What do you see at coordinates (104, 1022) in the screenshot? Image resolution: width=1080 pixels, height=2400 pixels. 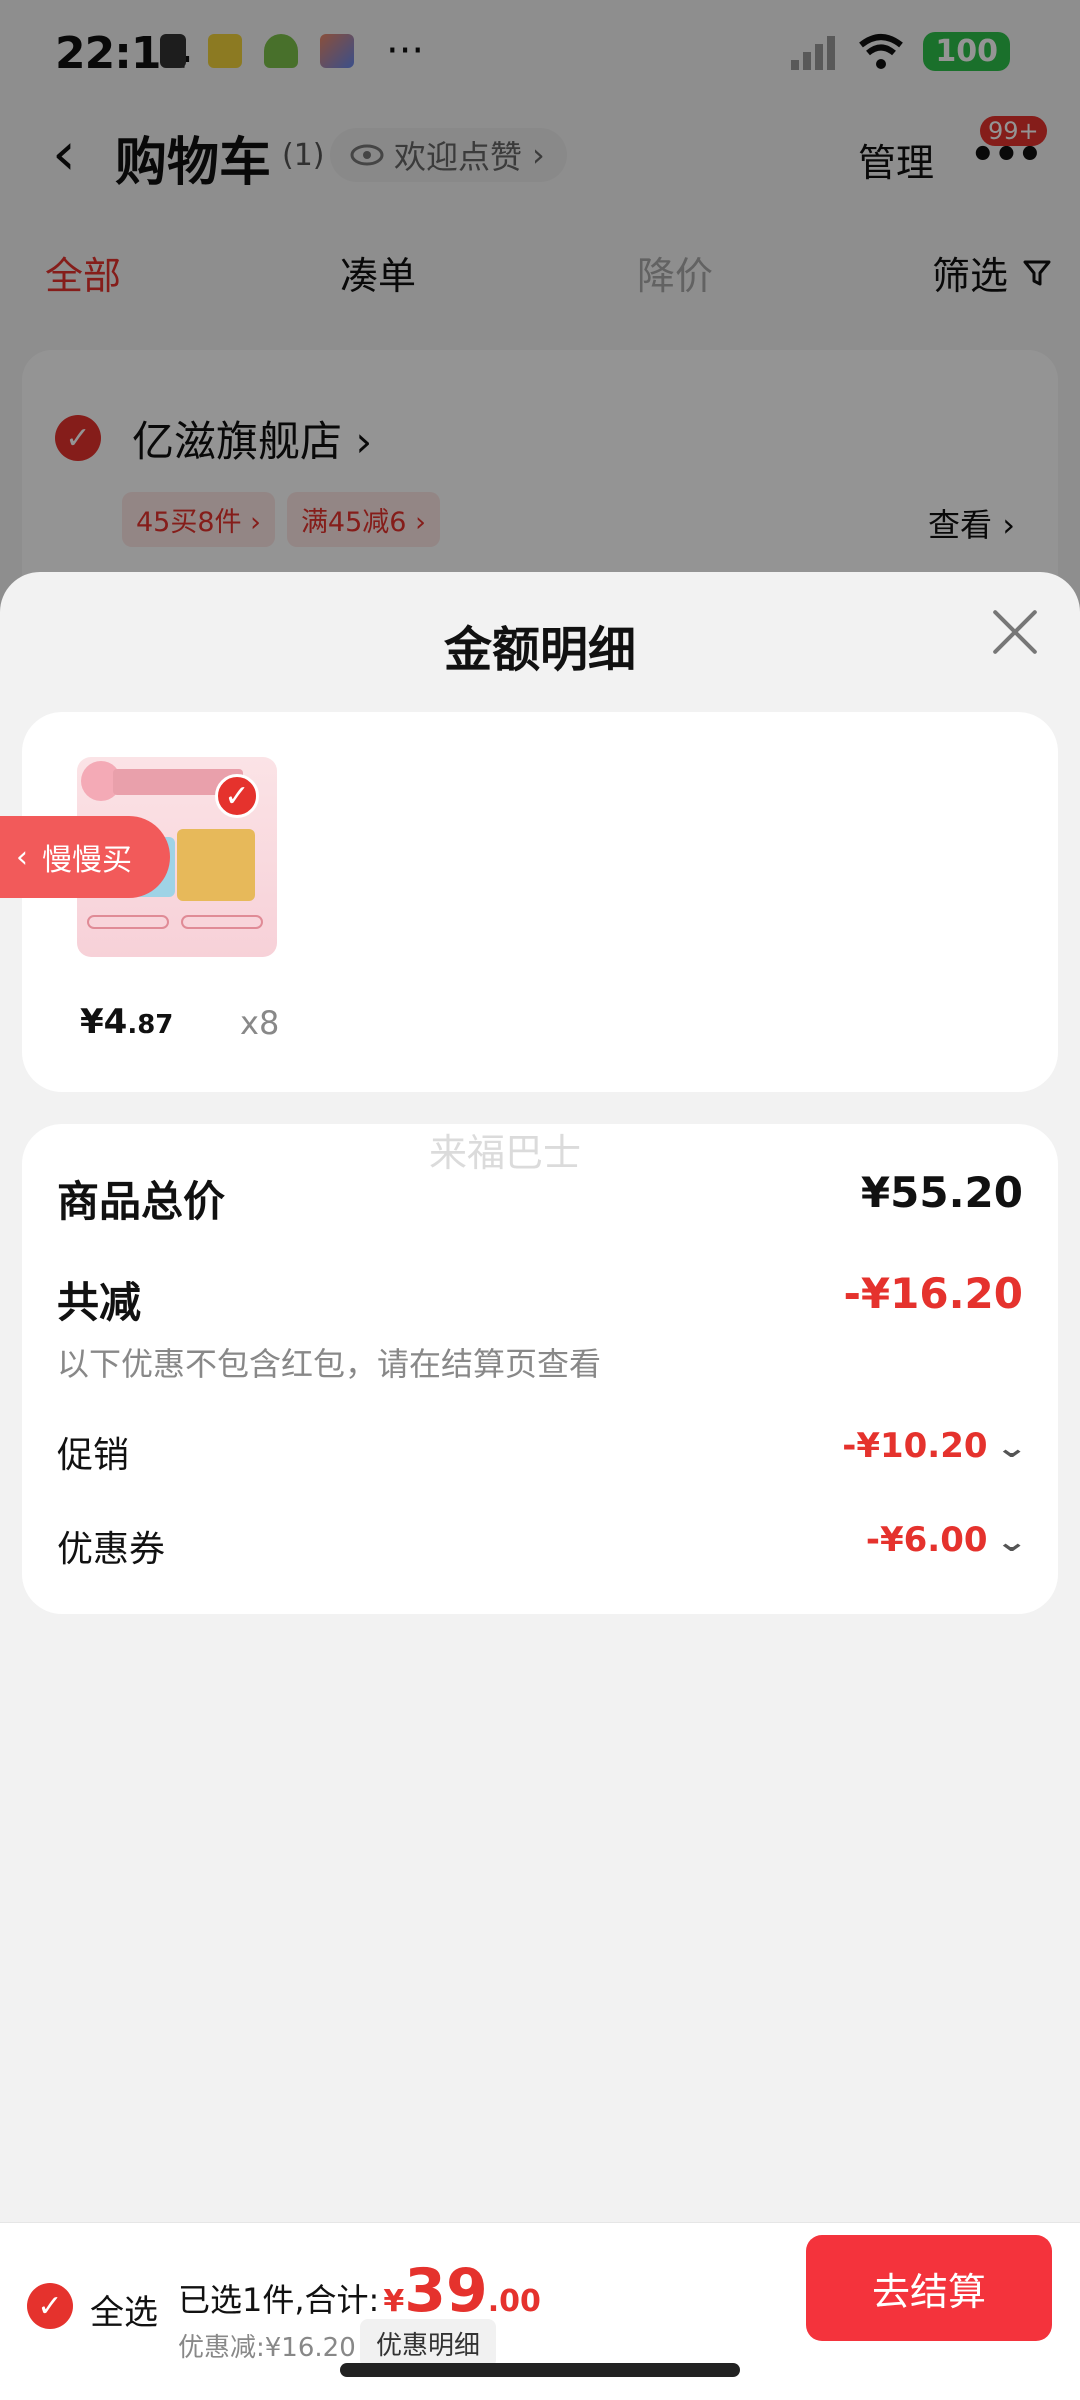 I see `price-main: ¥4` at bounding box center [104, 1022].